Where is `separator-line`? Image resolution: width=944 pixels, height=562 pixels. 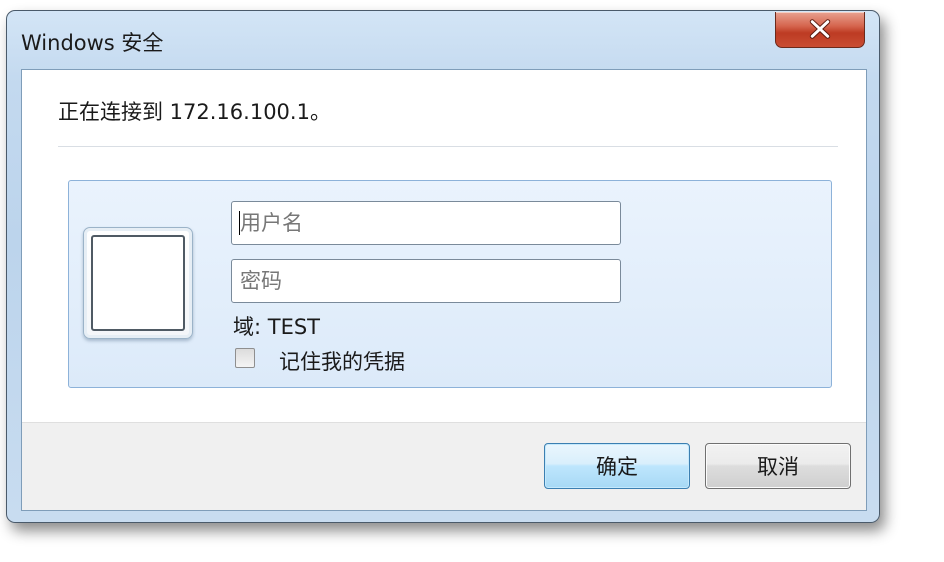
separator-line is located at coordinates (448, 146).